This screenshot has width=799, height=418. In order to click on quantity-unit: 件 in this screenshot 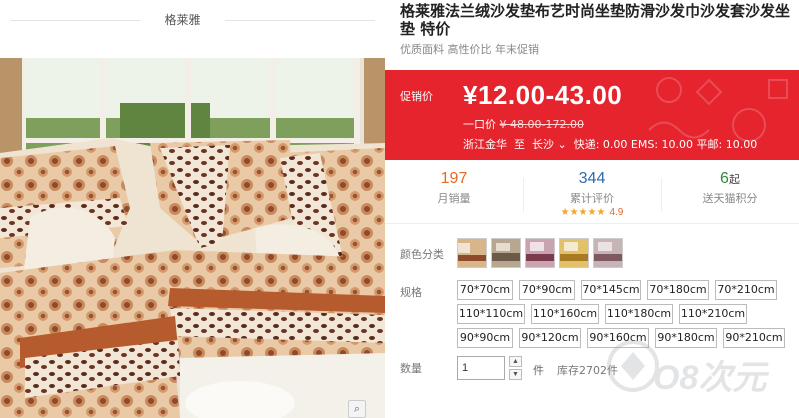, I will do `click(538, 370)`.